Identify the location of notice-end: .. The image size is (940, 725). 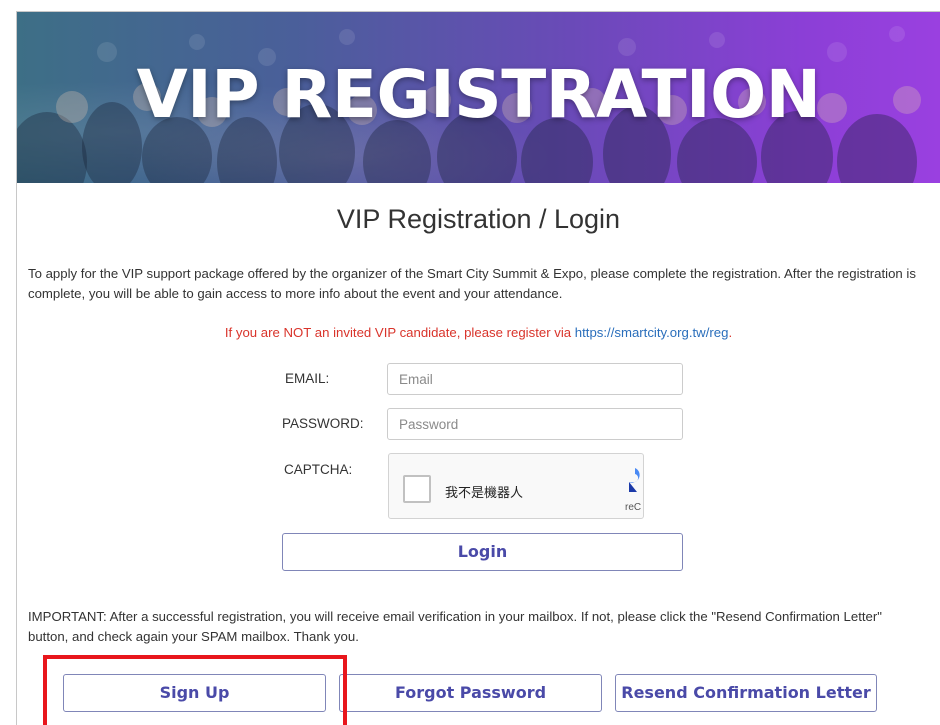
(730, 332).